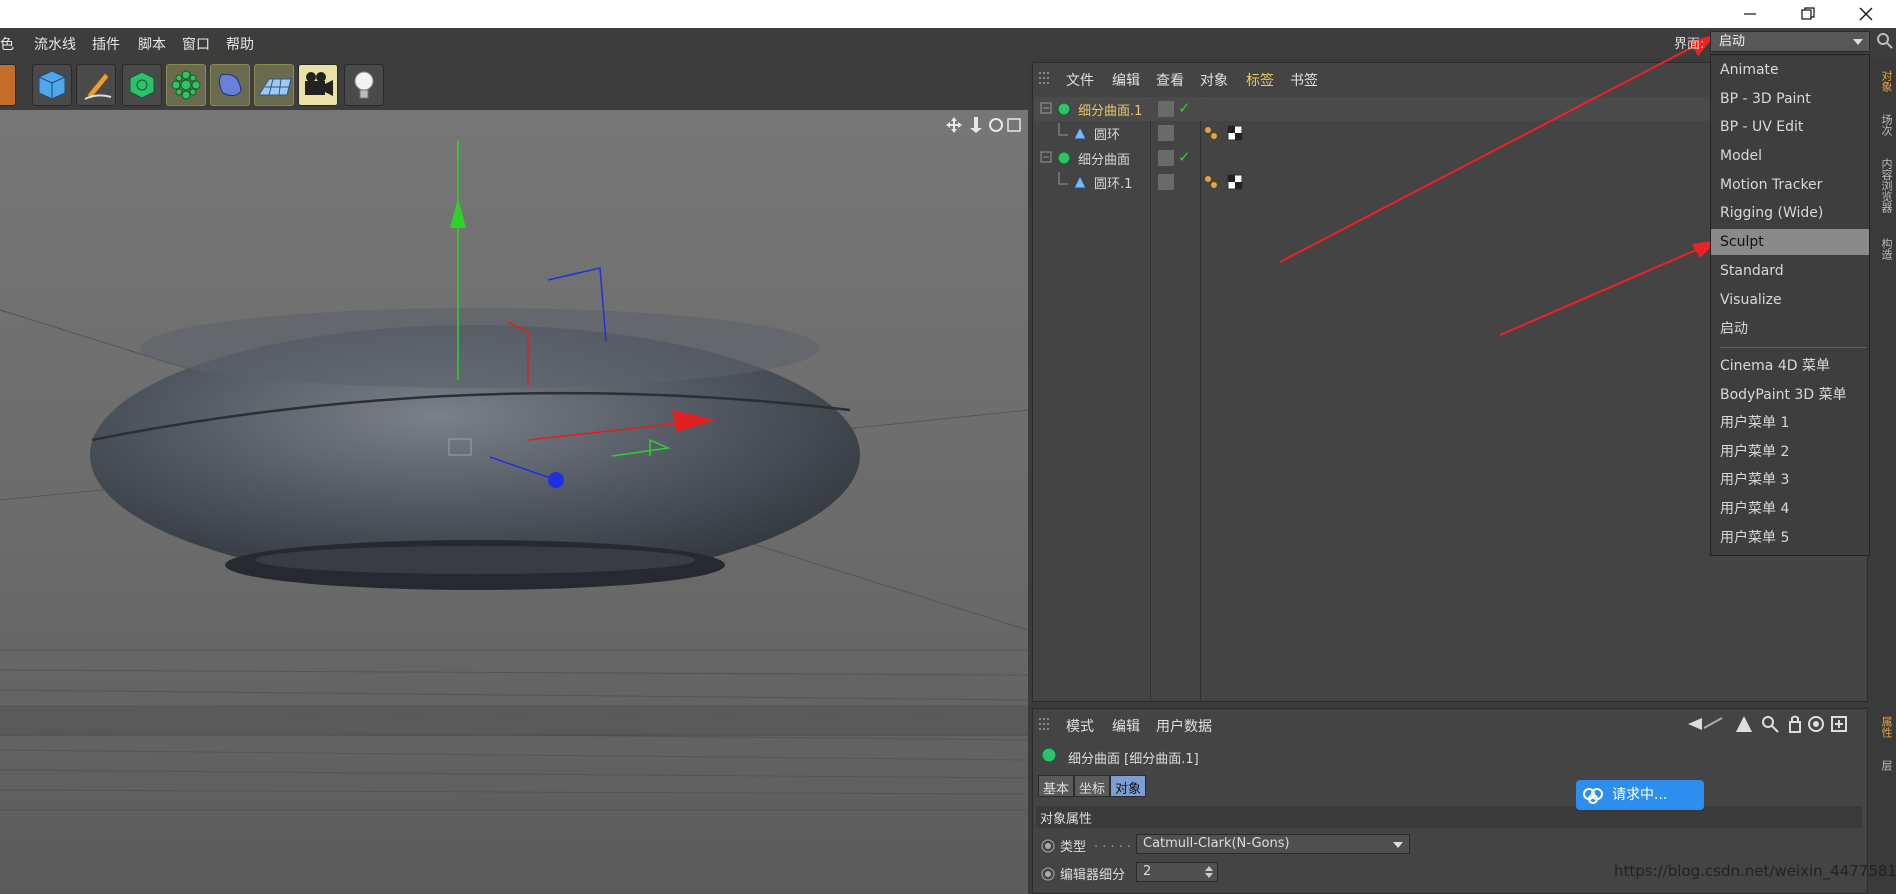 The width and height of the screenshot is (1896, 894). What do you see at coordinates (1128, 786) in the screenshot?
I see `tab-object: 对象` at bounding box center [1128, 786].